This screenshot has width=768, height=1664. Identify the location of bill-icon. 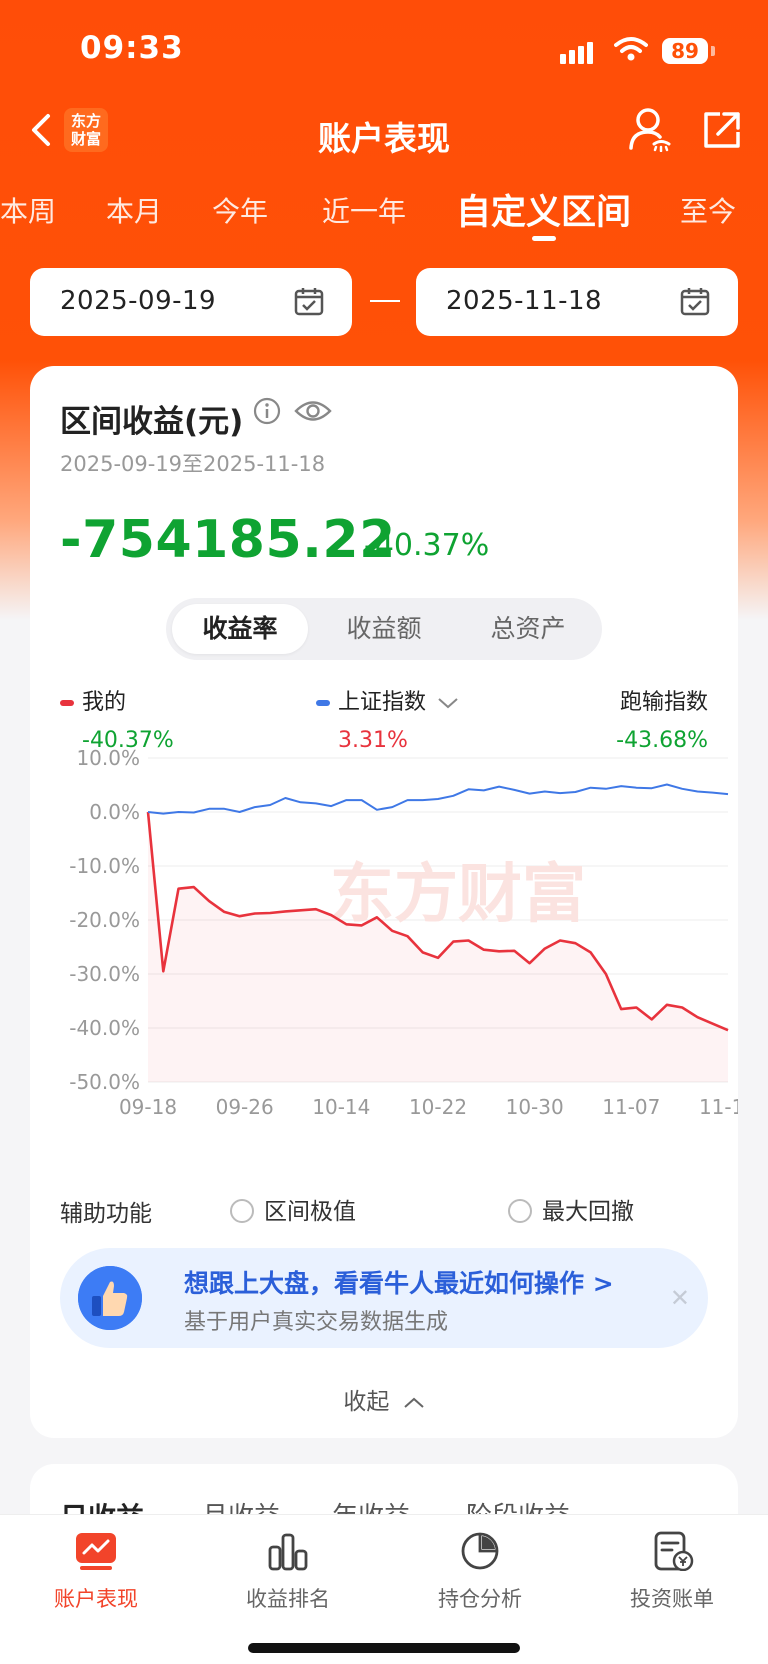
(674, 1551).